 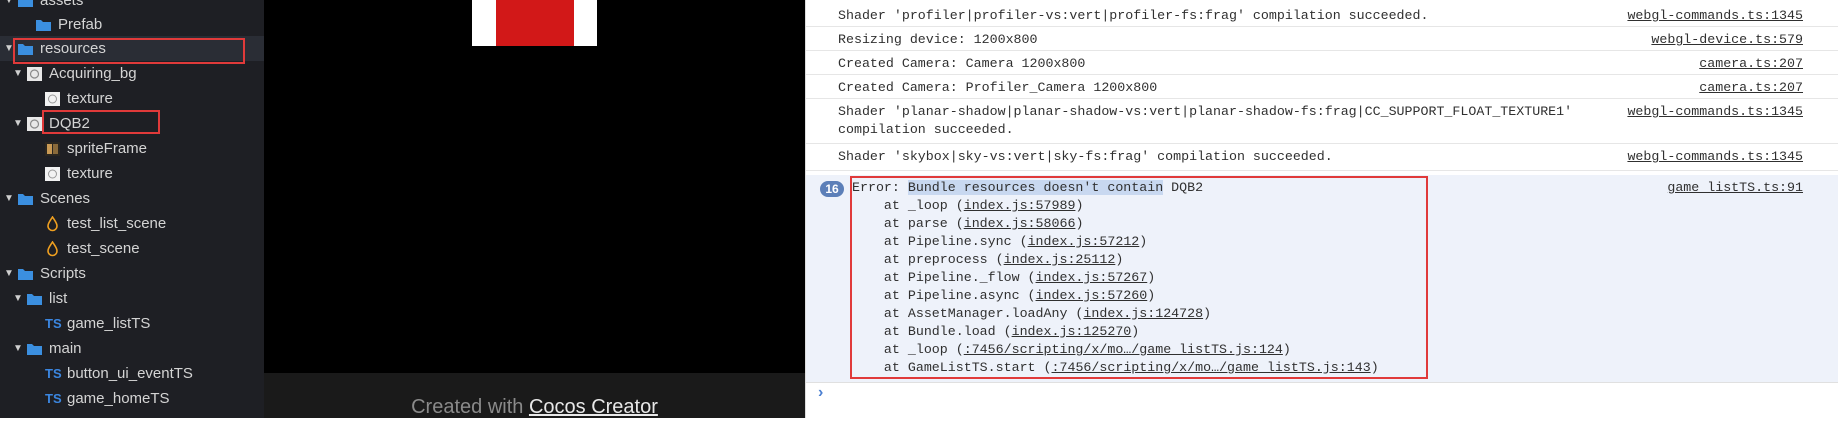 What do you see at coordinates (118, 398) in the screenshot?
I see `tree-item-label: game_homeTS` at bounding box center [118, 398].